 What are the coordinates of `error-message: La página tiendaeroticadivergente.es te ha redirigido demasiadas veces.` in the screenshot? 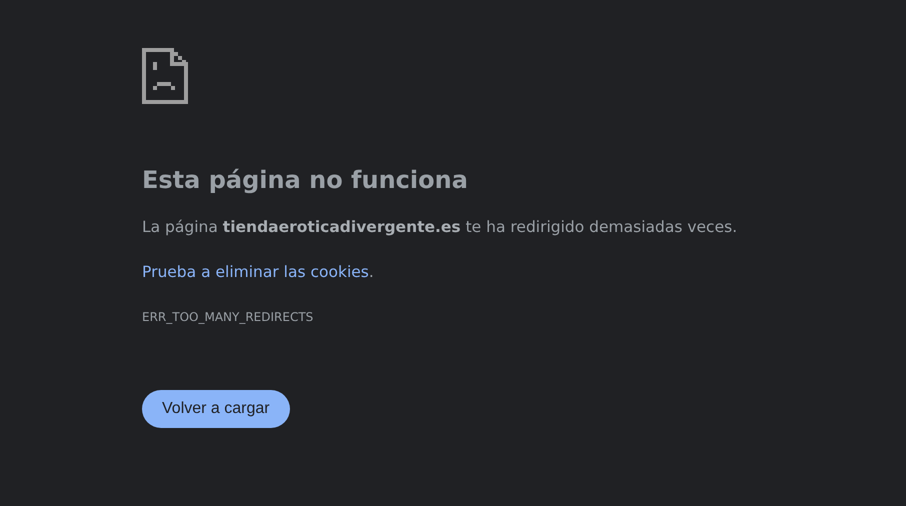 It's located at (440, 226).